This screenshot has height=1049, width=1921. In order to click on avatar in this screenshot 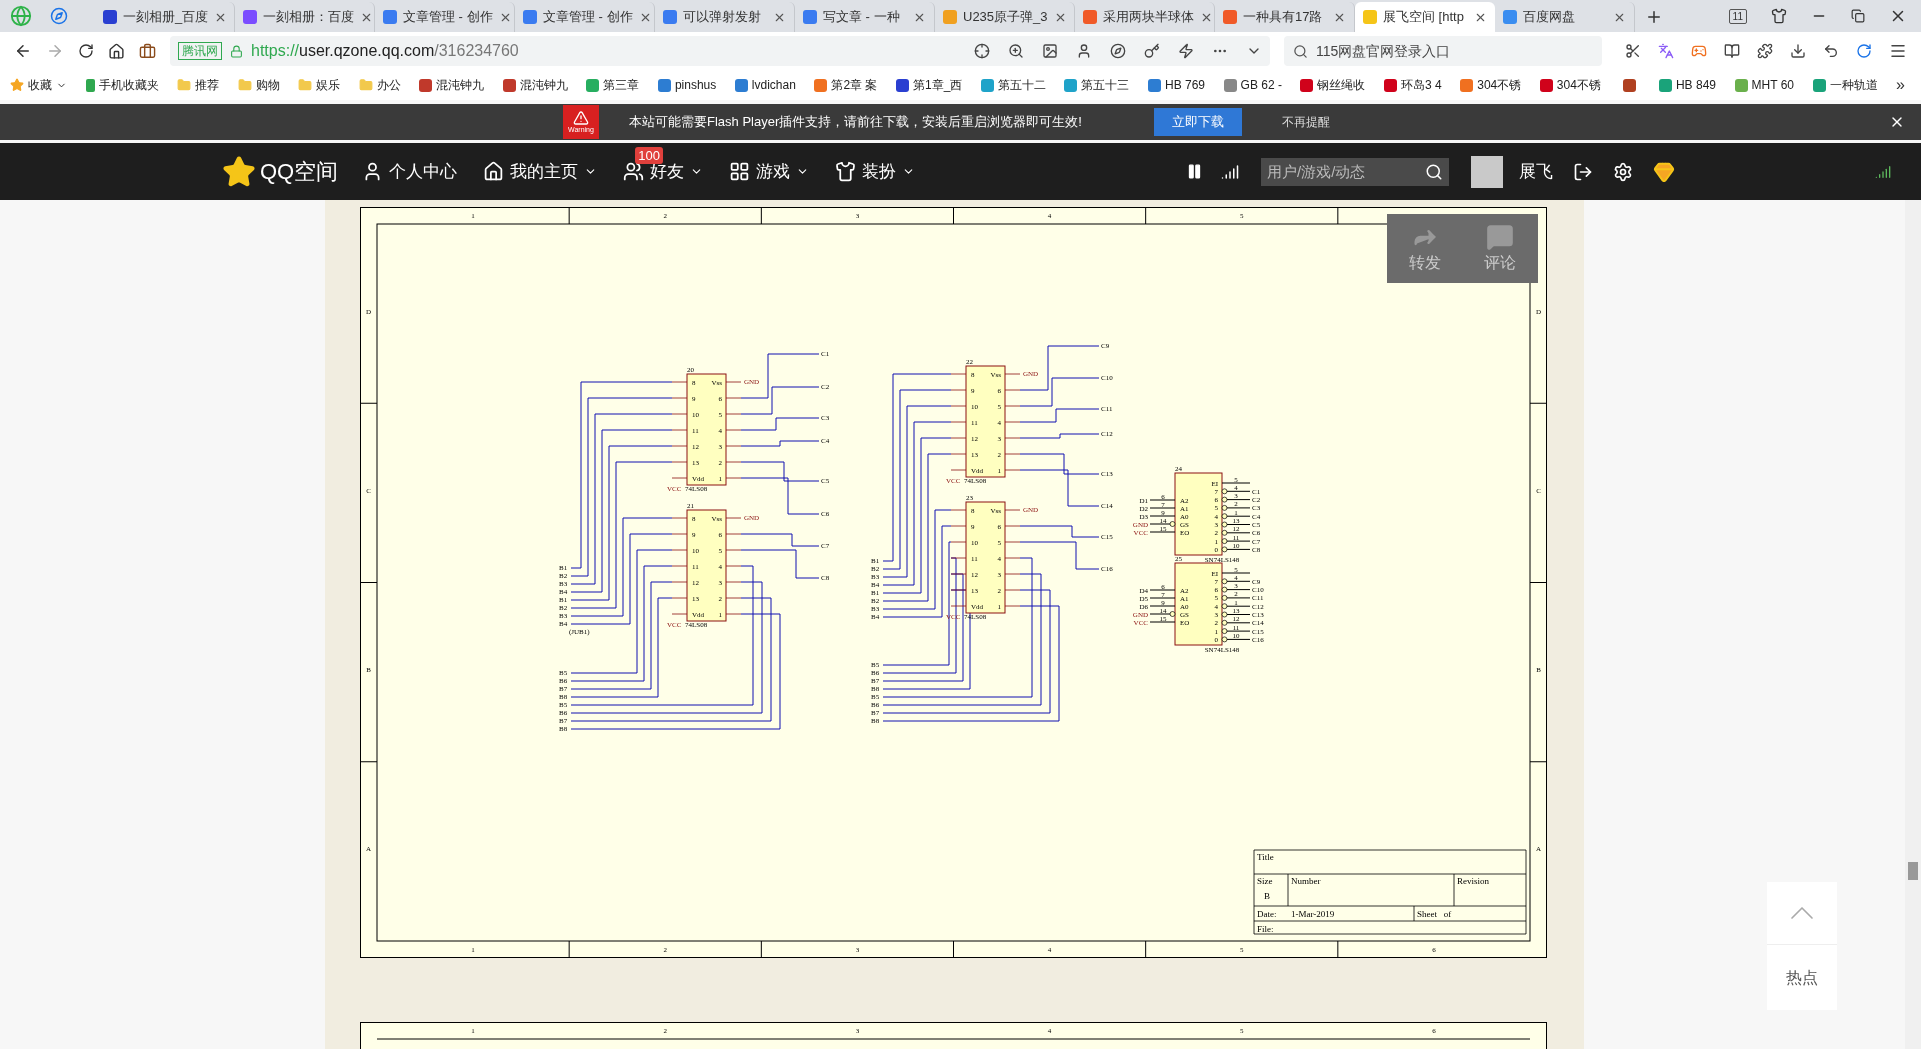, I will do `click(1487, 171)`.